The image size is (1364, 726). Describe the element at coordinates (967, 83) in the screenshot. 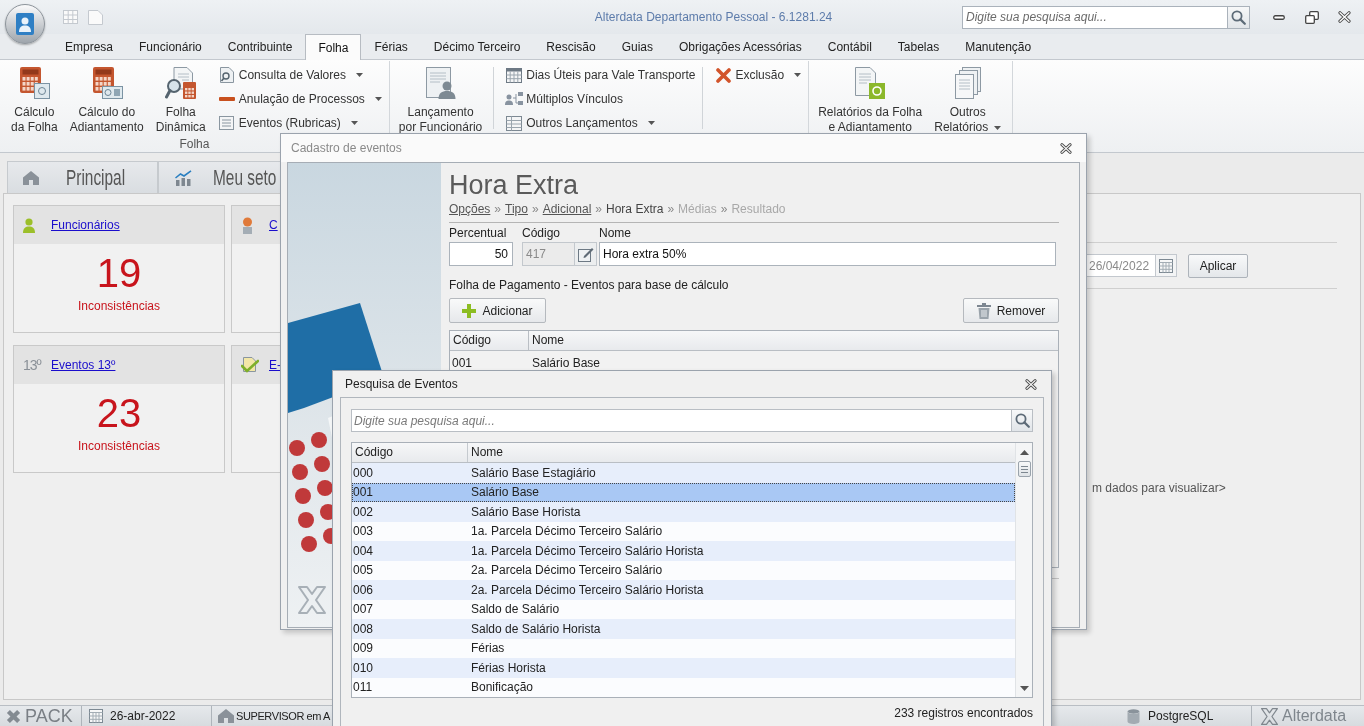

I see `documents-icon` at that location.